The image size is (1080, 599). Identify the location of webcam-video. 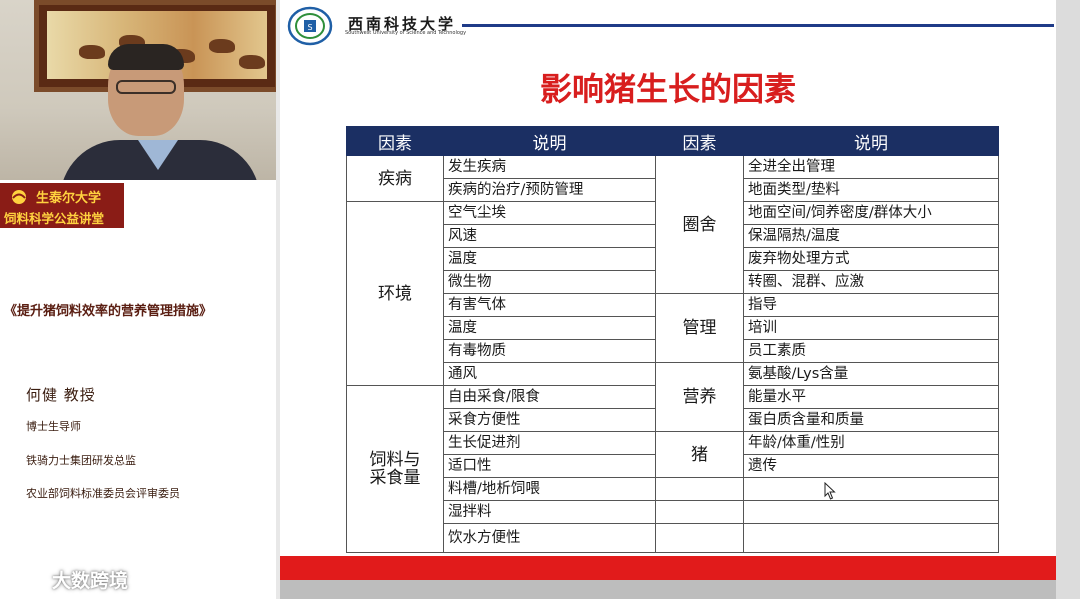
(138, 90).